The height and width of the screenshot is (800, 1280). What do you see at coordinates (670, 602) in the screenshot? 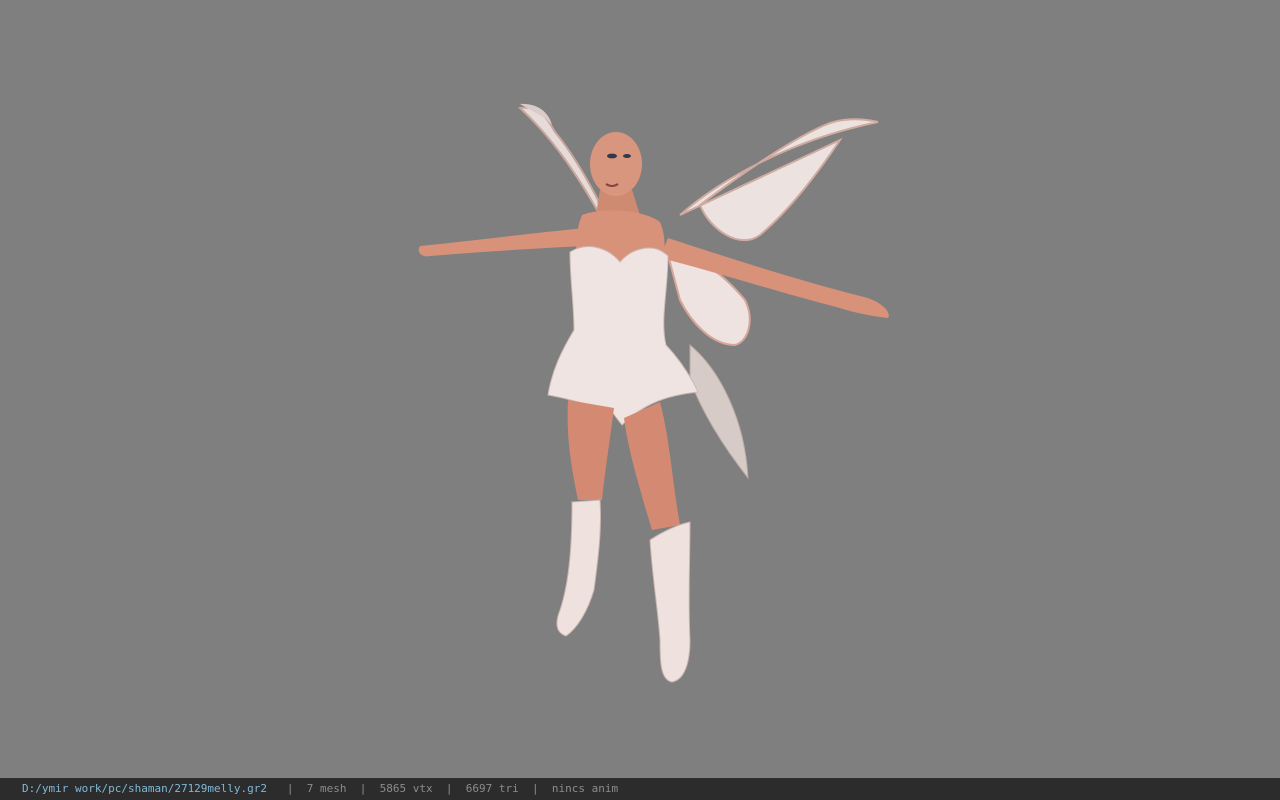
I see `boot-right` at bounding box center [670, 602].